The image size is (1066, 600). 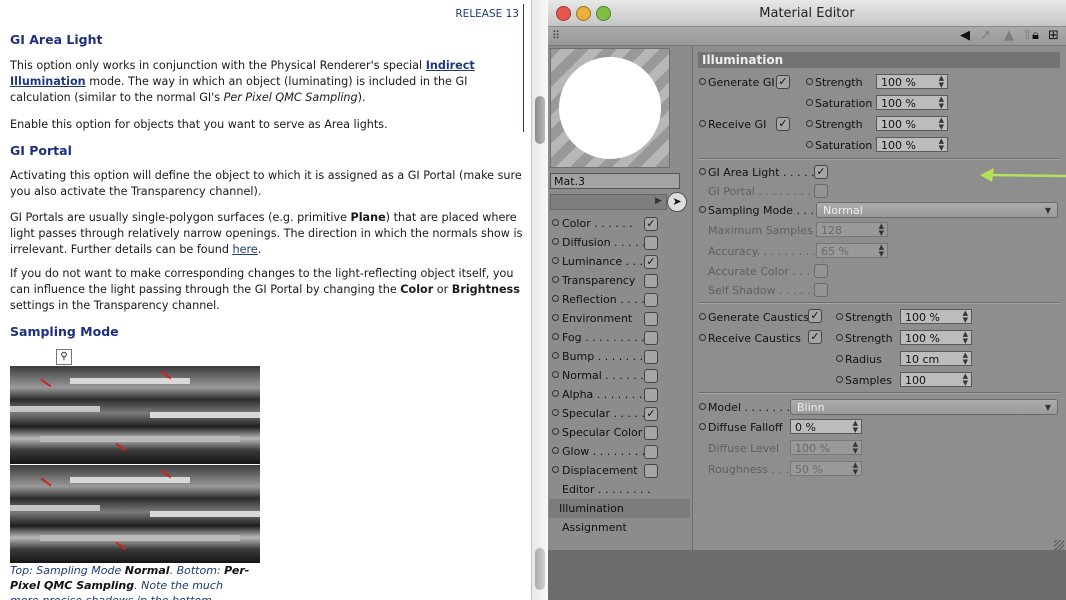 What do you see at coordinates (621, 470) in the screenshot?
I see `channel-item: Displacement` at bounding box center [621, 470].